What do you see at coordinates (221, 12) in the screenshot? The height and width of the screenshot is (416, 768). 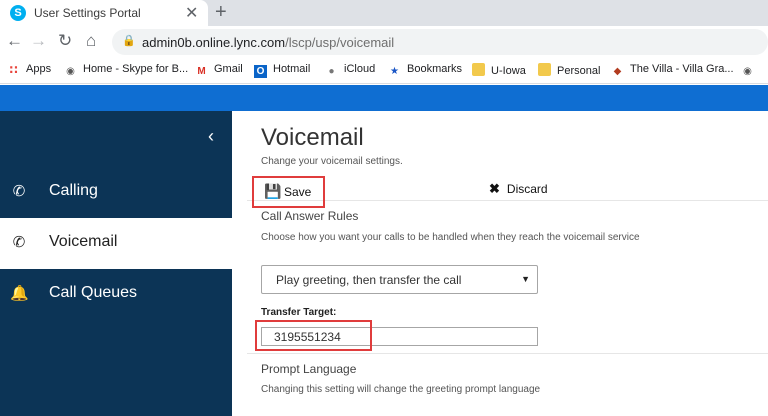 I see `new-tab-icon: +` at bounding box center [221, 12].